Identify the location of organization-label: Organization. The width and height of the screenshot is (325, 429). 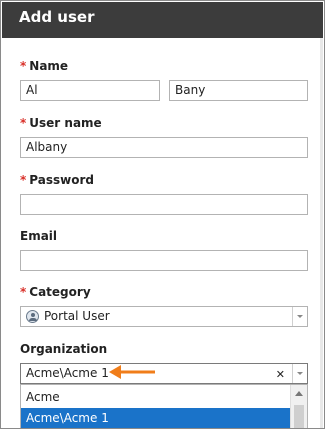
(64, 349).